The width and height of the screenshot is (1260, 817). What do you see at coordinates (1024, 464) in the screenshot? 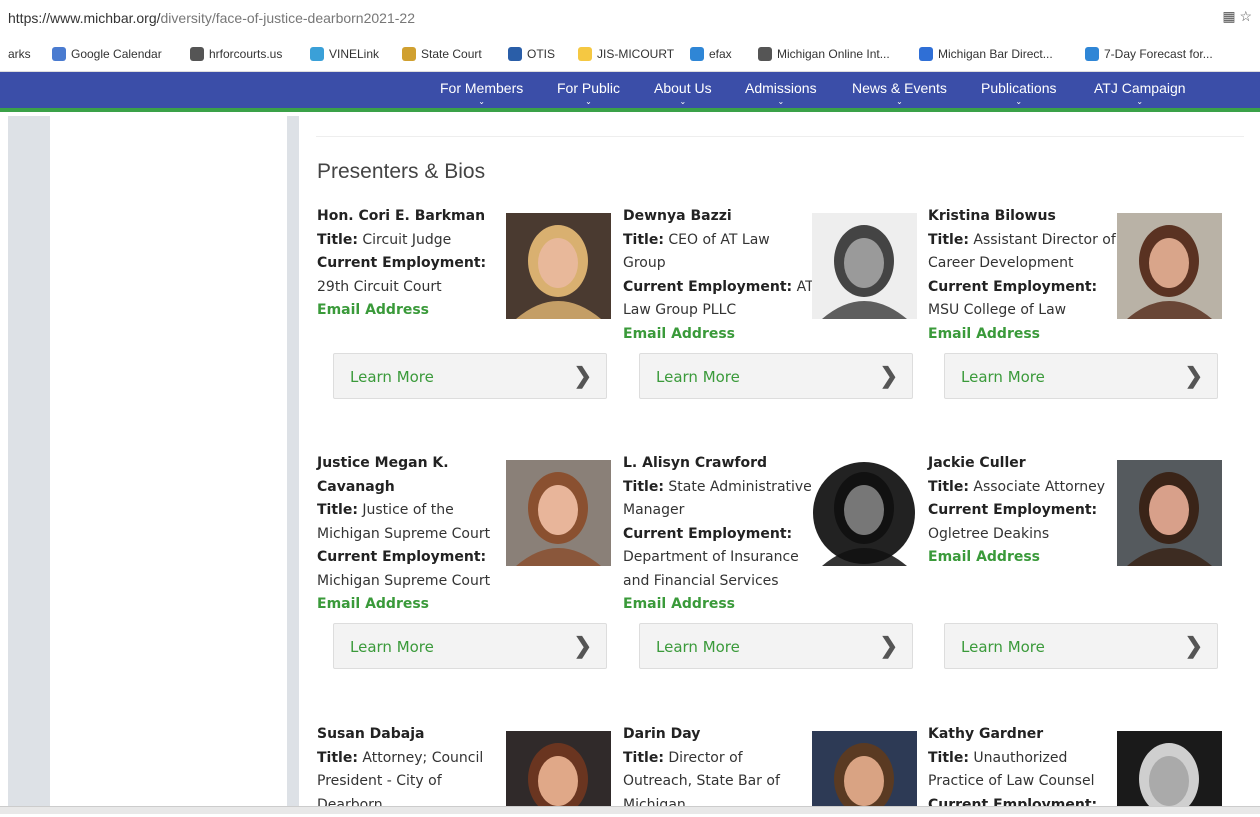
I see `presenter-name: Jackie Culler` at bounding box center [1024, 464].